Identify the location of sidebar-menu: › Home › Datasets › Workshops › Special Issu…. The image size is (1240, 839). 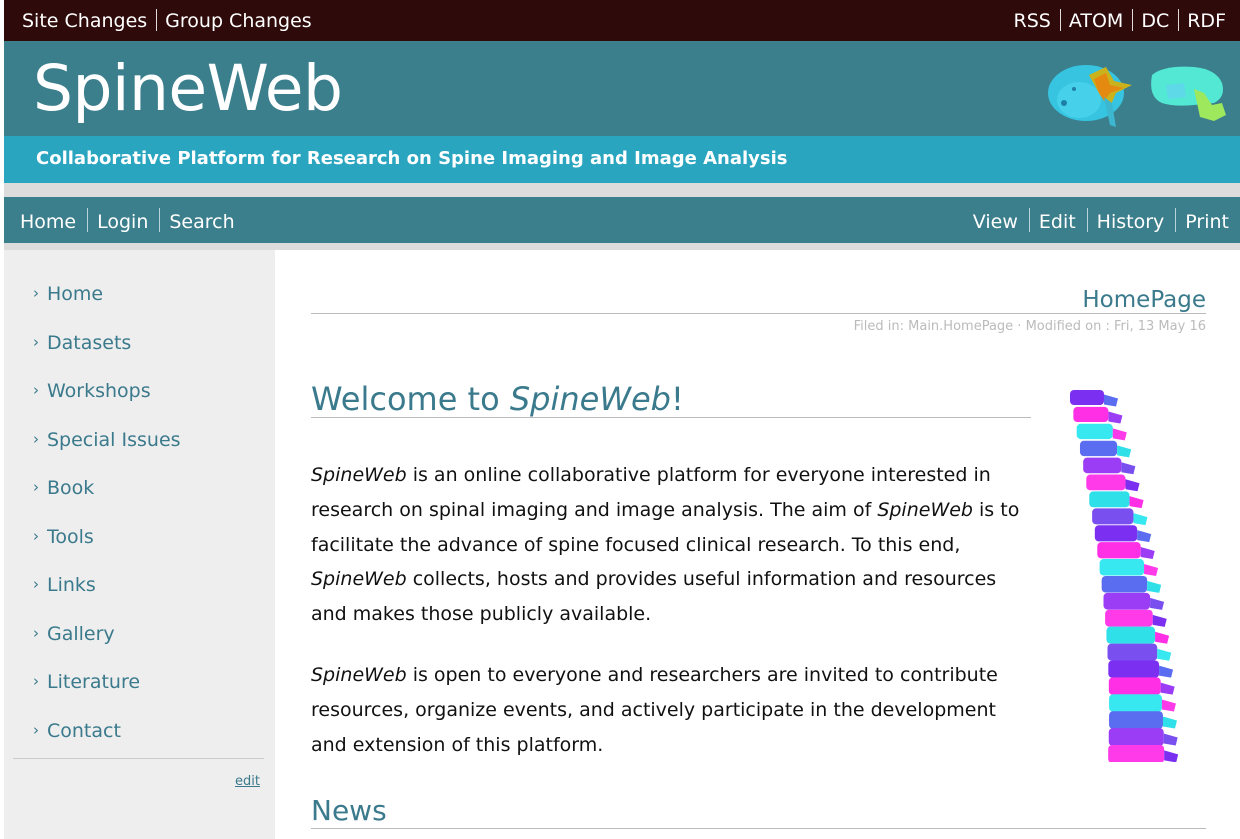
(107, 525).